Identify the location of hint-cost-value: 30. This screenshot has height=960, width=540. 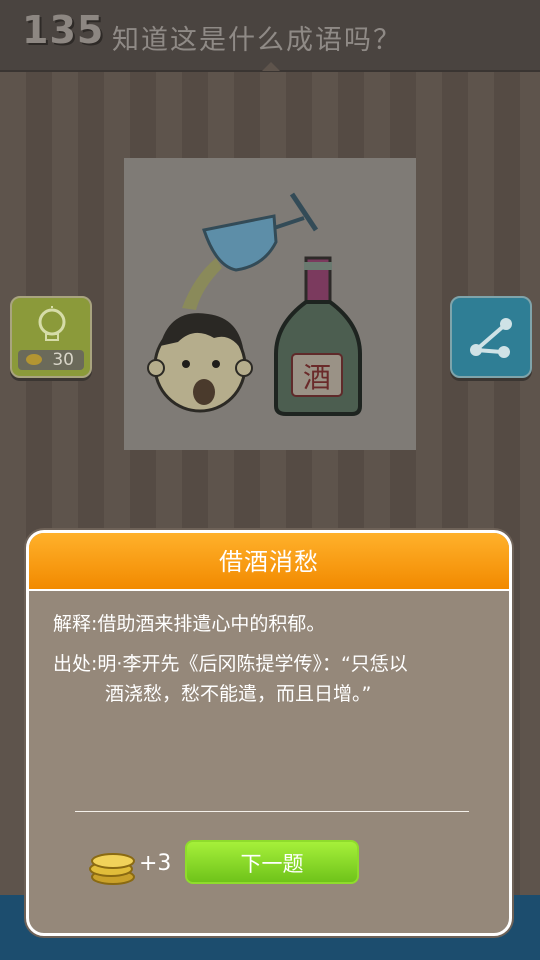
(63, 360).